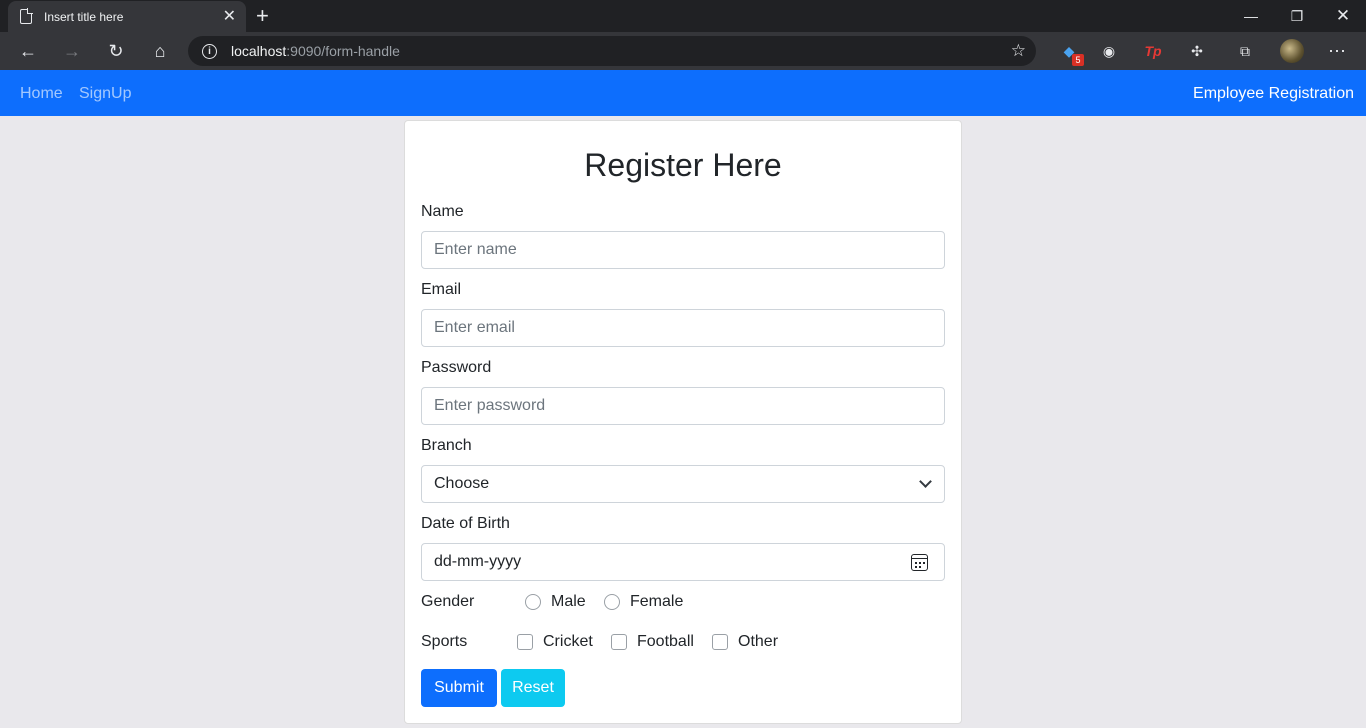 Image resolution: width=1366 pixels, height=728 pixels. I want to click on nav-home-link: Home, so click(41, 94).